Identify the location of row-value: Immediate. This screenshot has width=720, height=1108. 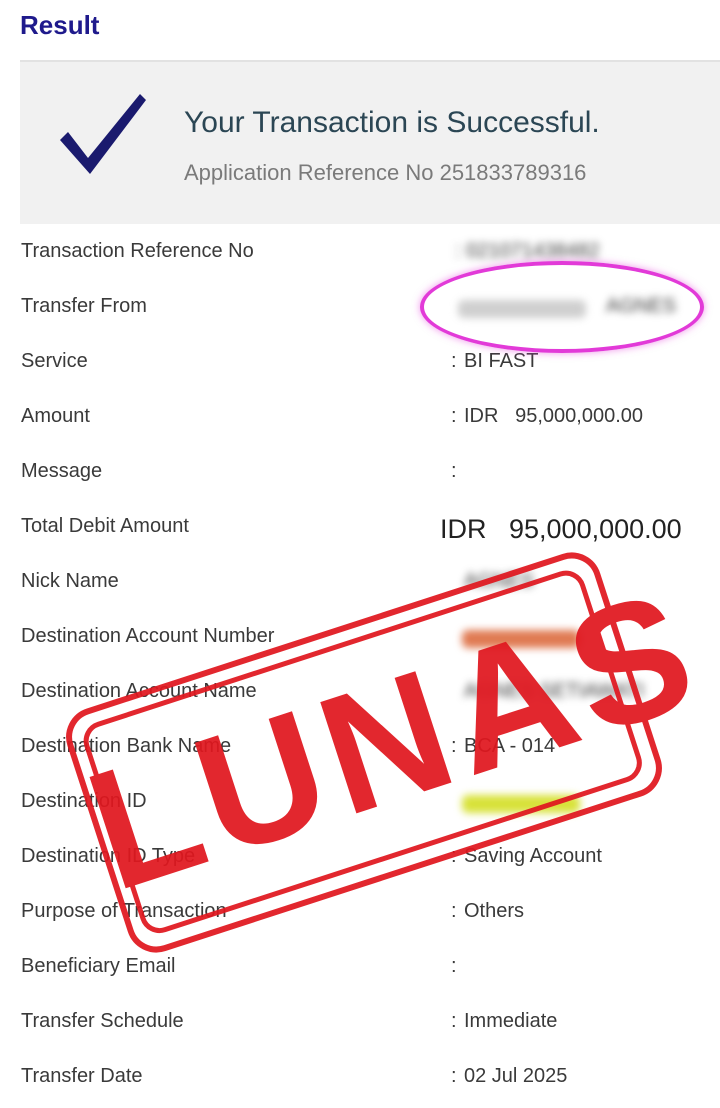
(511, 1021).